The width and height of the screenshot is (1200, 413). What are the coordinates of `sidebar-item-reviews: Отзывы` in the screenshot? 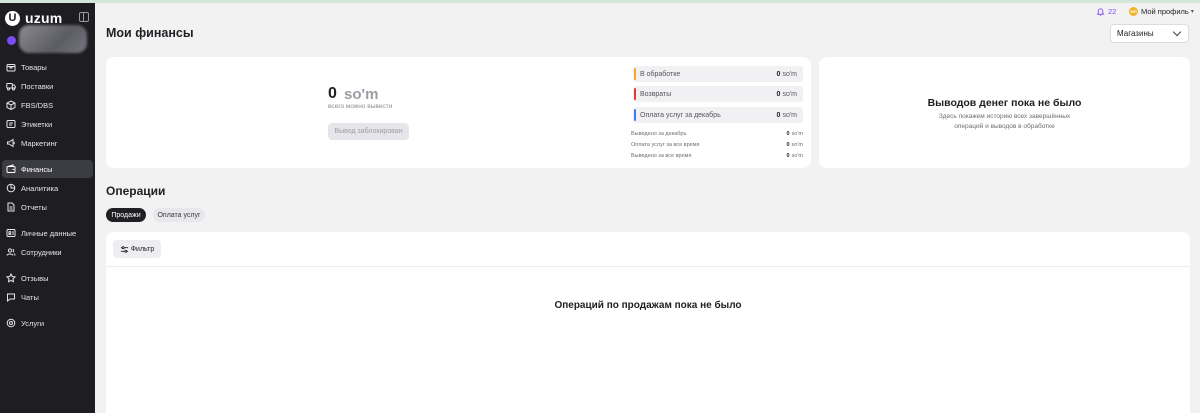 It's located at (47, 278).